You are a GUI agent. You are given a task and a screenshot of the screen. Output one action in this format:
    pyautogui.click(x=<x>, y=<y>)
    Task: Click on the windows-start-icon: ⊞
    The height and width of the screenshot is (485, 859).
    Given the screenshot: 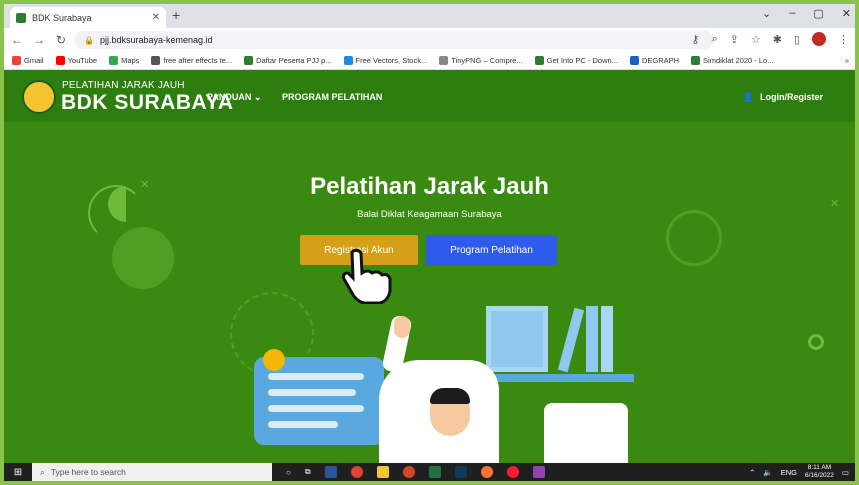 What is the action you would take?
    pyautogui.click(x=18, y=472)
    